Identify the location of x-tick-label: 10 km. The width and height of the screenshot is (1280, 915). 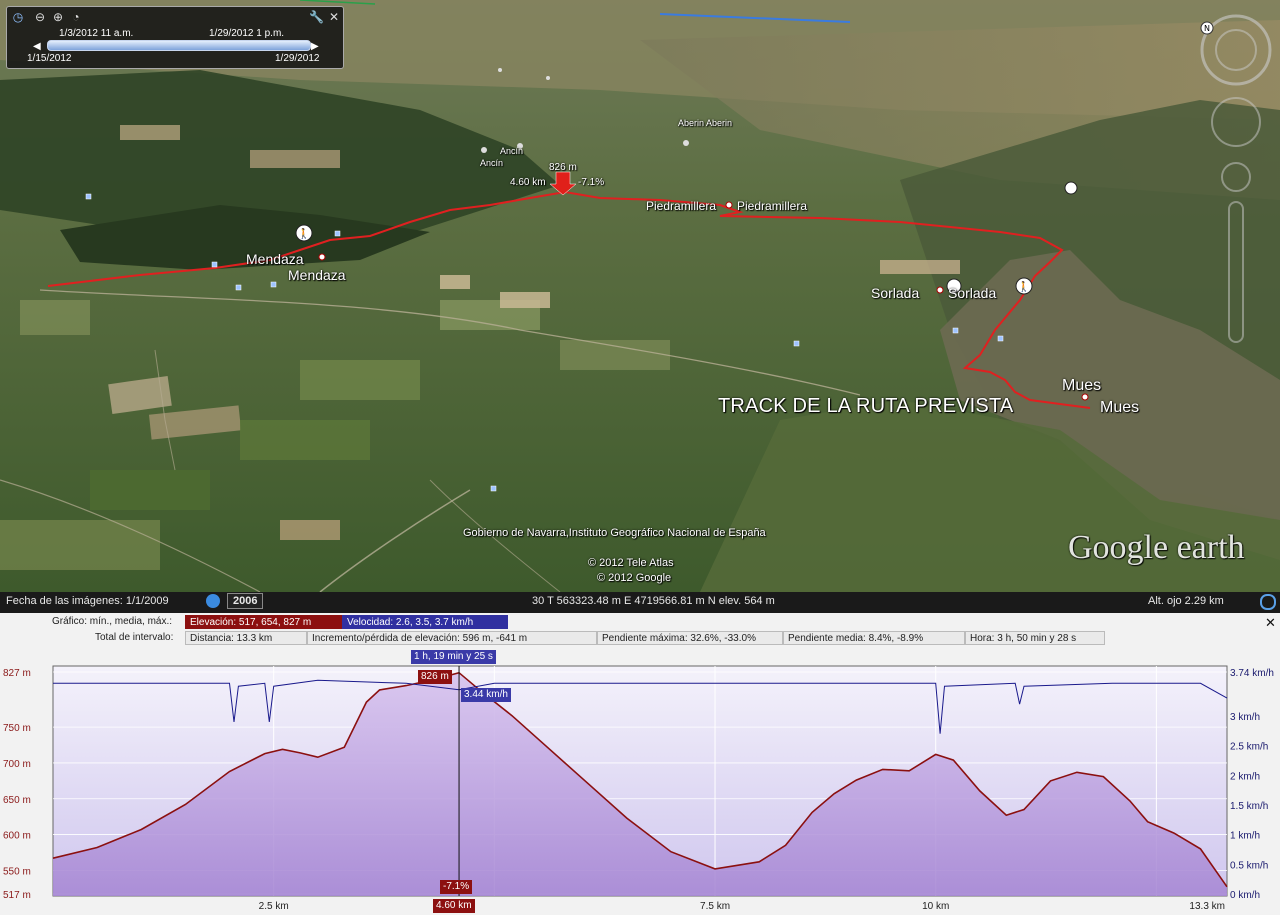
(935, 906).